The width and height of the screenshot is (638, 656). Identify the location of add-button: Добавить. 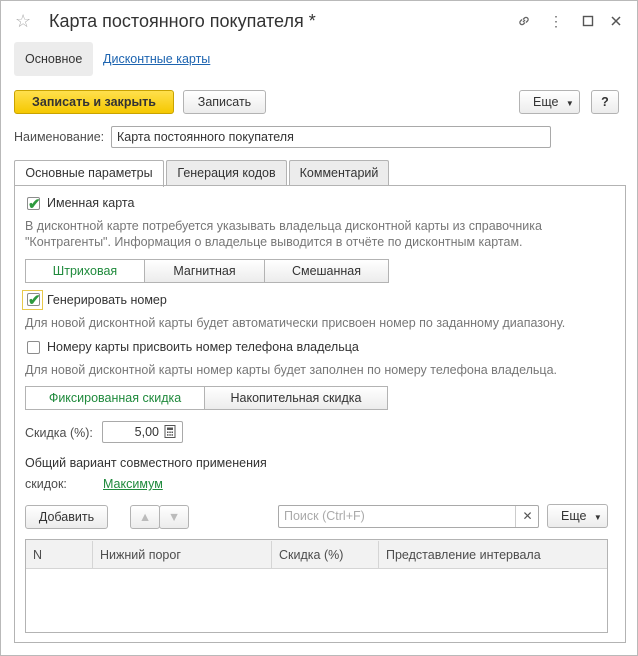
(66, 517).